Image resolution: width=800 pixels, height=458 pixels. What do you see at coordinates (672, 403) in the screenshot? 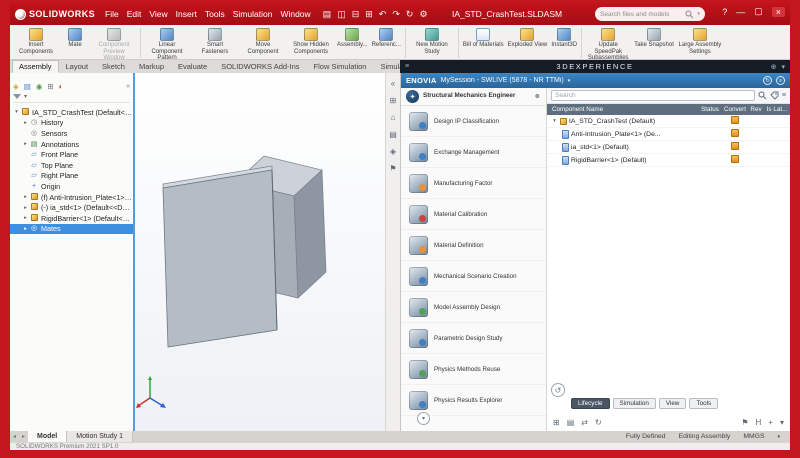
I see `tab-view: View` at bounding box center [672, 403].